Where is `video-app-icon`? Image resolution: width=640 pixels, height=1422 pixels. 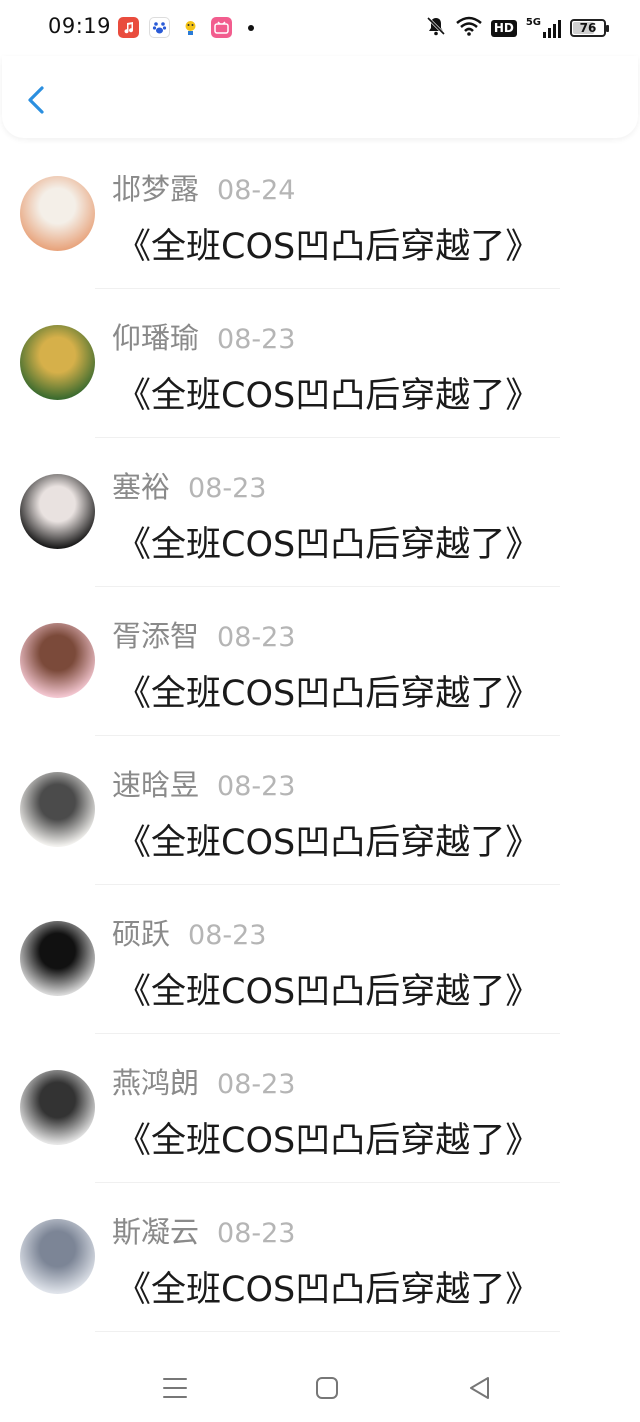
video-app-icon is located at coordinates (221, 27).